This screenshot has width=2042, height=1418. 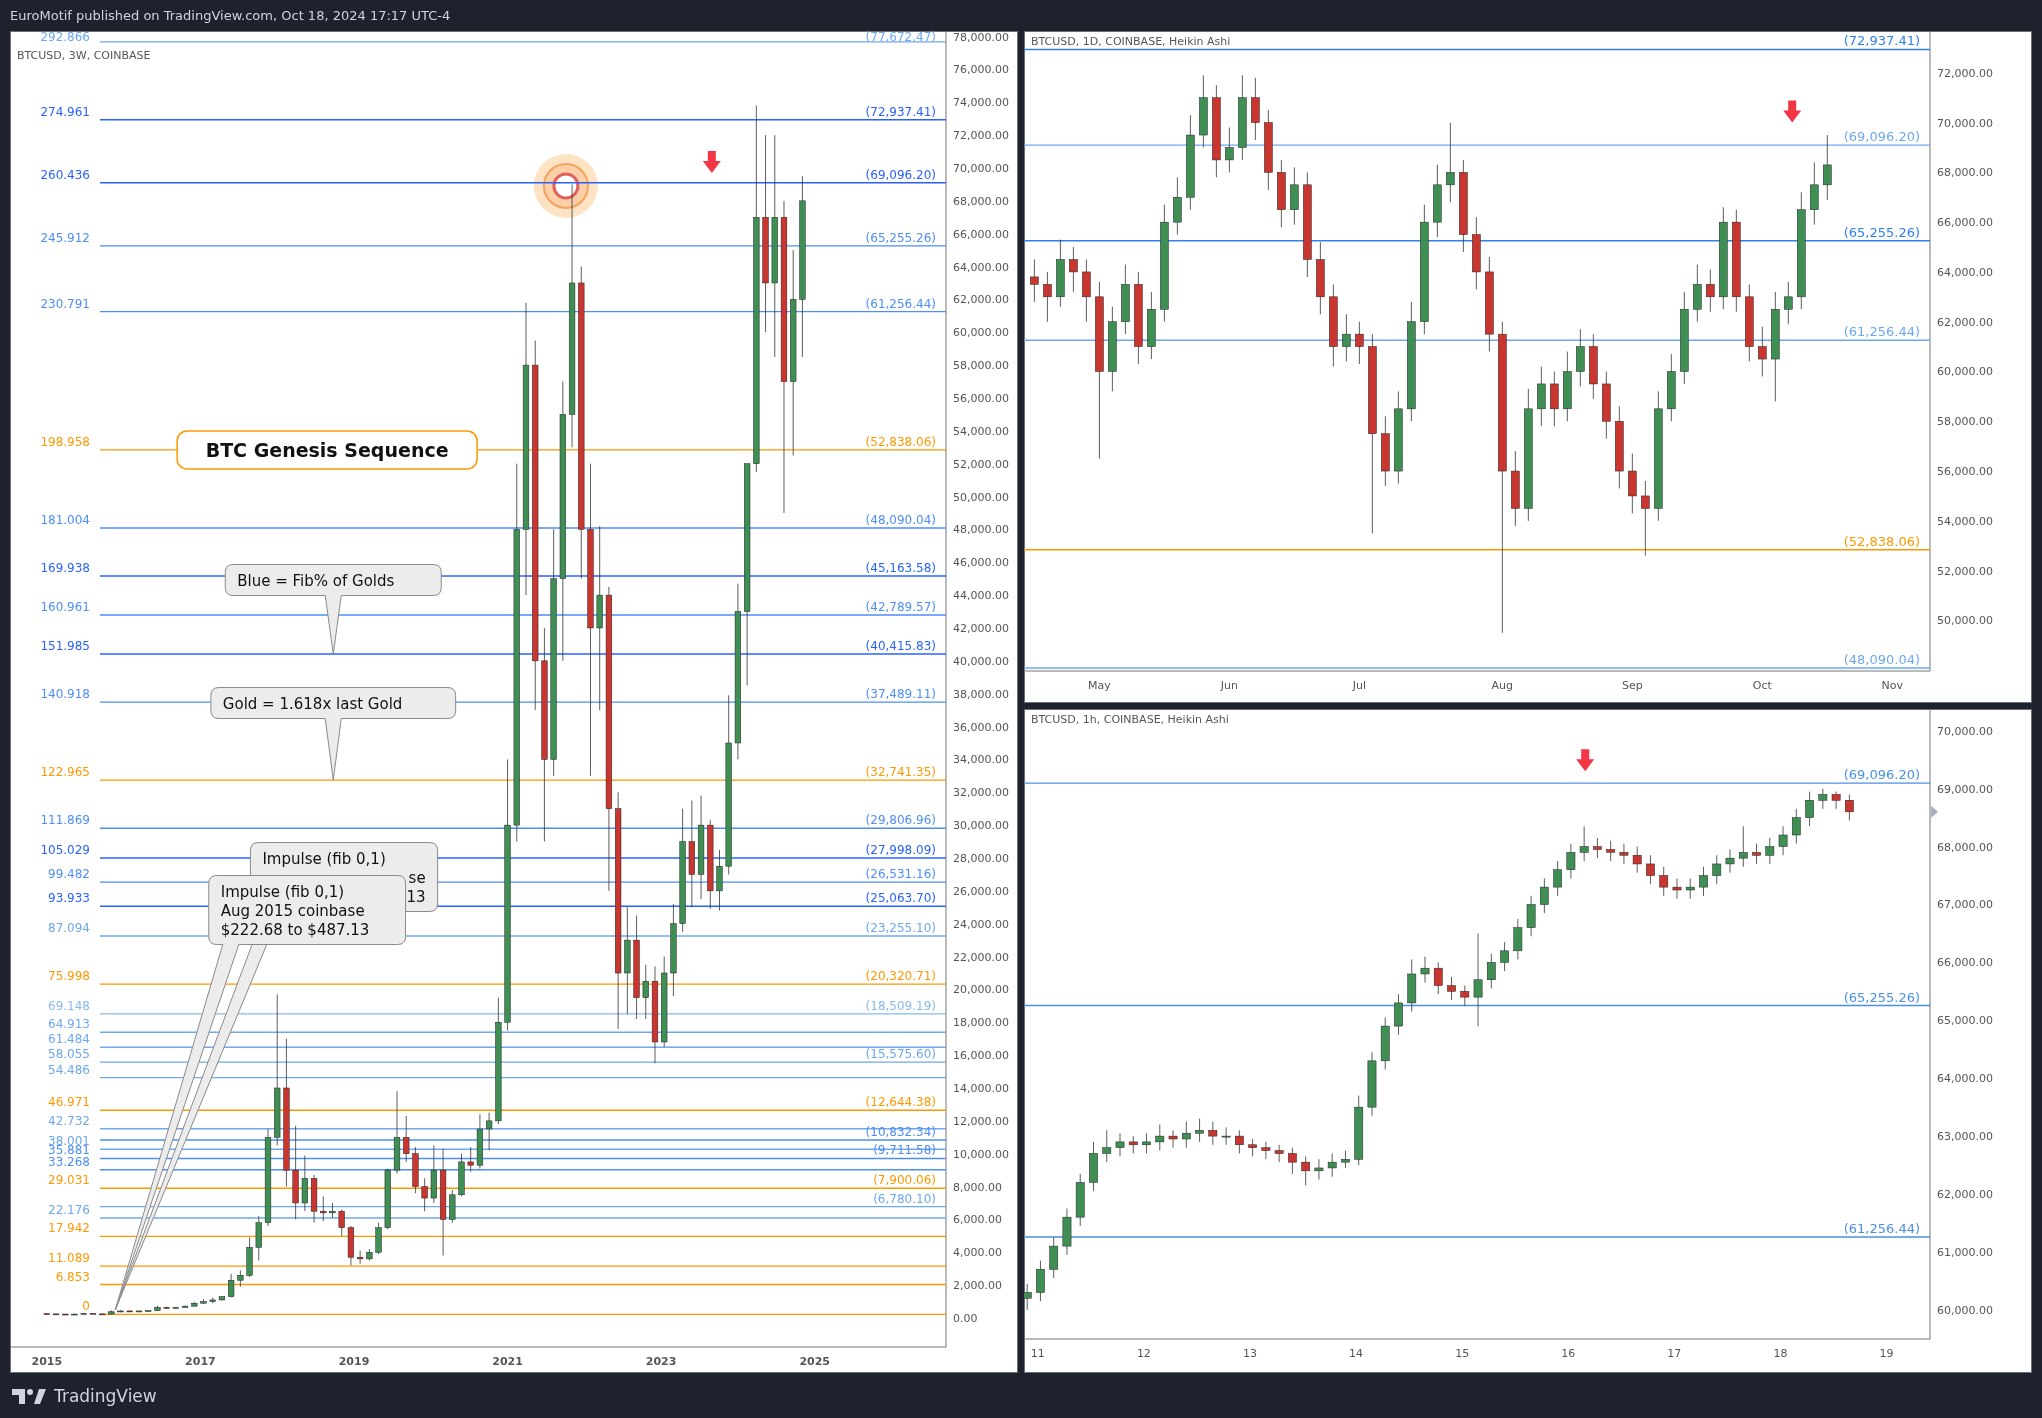 I want to click on price-axis-label: 54,000.00, so click(x=981, y=431).